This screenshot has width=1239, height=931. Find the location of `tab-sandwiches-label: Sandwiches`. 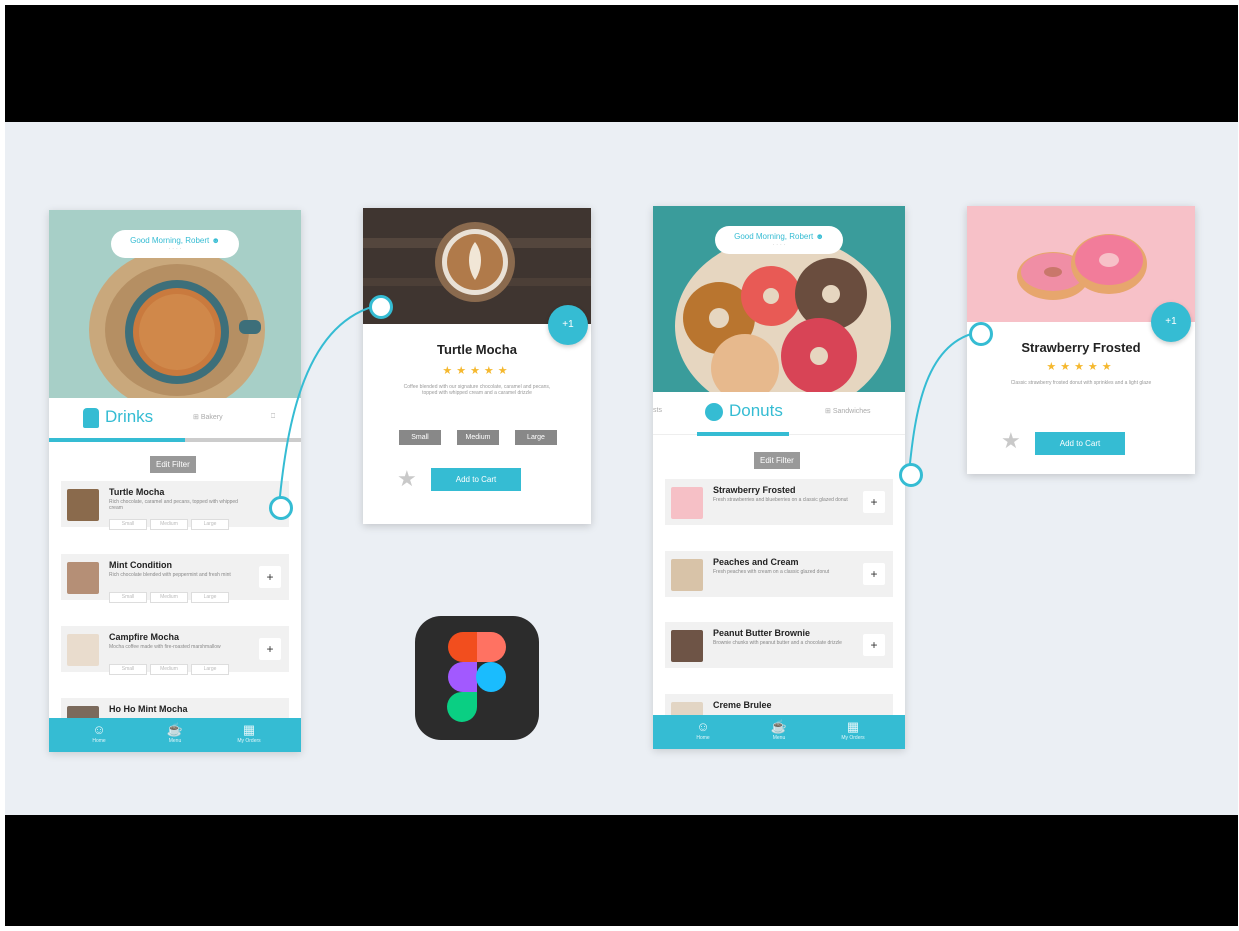

tab-sandwiches-label: Sandwiches is located at coordinates (851, 411).